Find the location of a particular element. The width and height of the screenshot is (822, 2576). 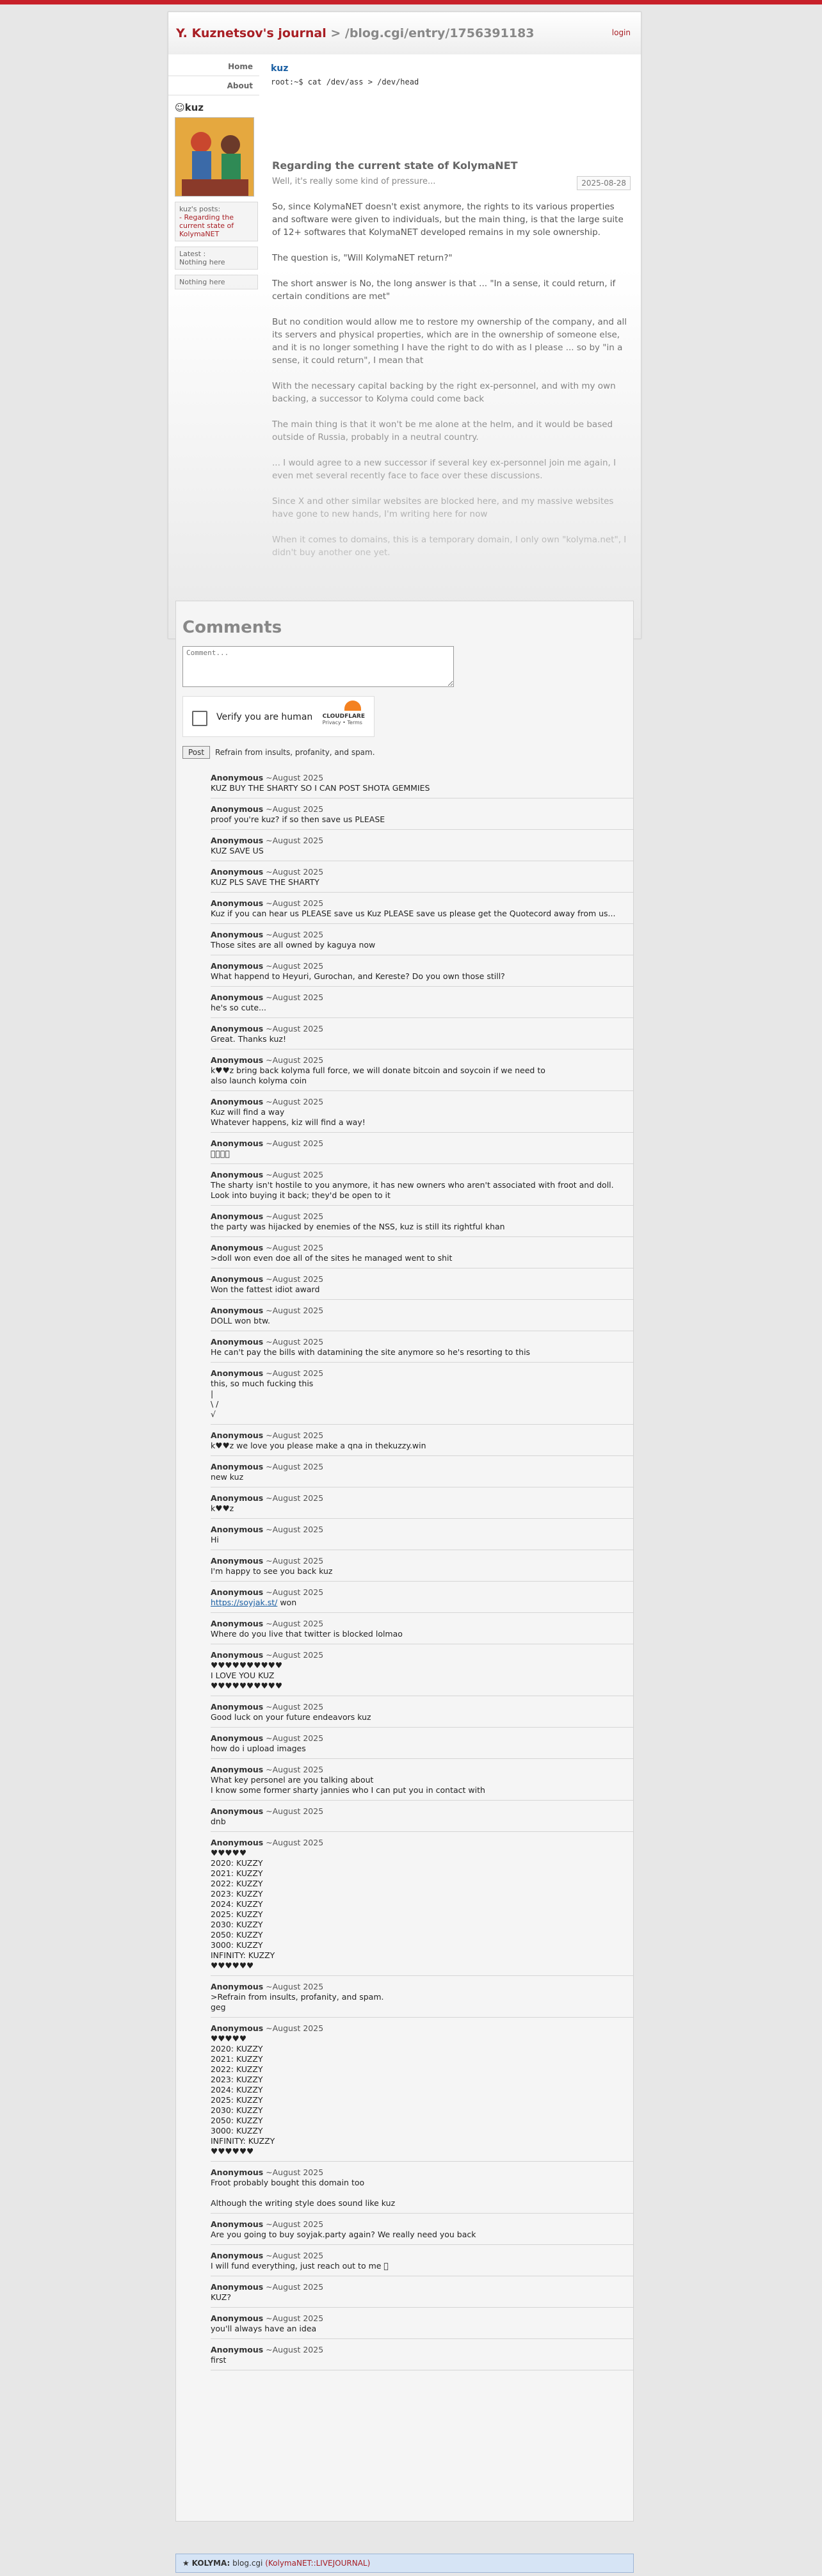

comment-item: Anonymous ~August 2025 DOLL won btw. is located at coordinates (422, 1318).